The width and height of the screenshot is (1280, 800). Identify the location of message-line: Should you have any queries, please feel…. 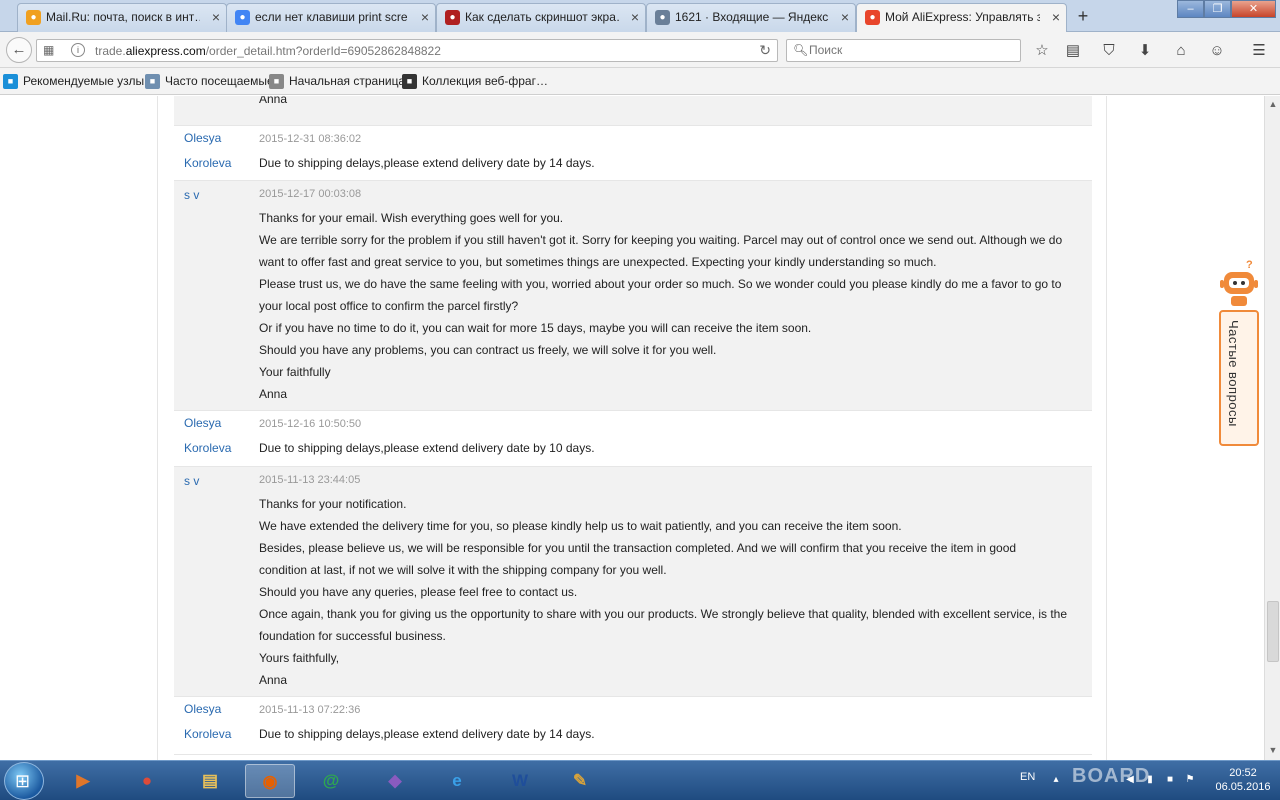
(418, 592).